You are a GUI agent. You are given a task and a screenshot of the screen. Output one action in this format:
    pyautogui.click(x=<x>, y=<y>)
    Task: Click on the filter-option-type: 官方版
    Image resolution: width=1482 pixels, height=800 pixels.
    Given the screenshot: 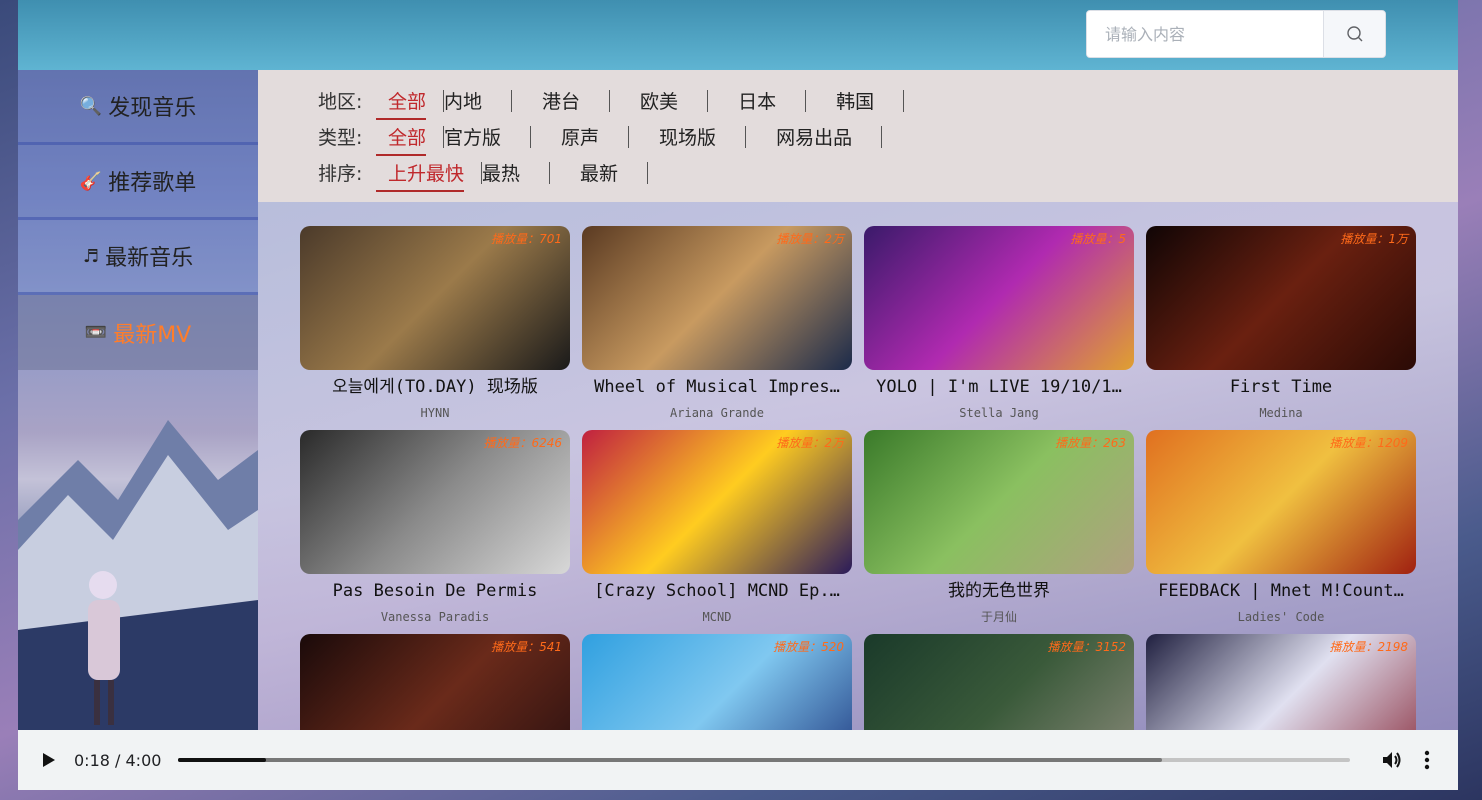 What is the action you would take?
    pyautogui.click(x=488, y=136)
    